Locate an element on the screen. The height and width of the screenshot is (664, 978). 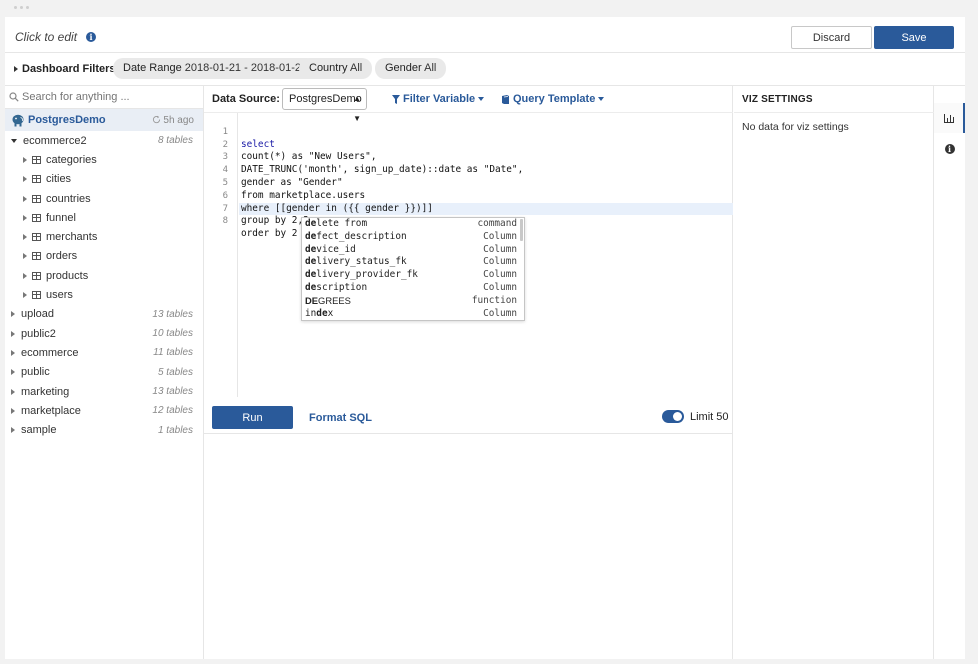
run-bar: Run Format SQL Limit 50 is located at coordinates (468, 415).